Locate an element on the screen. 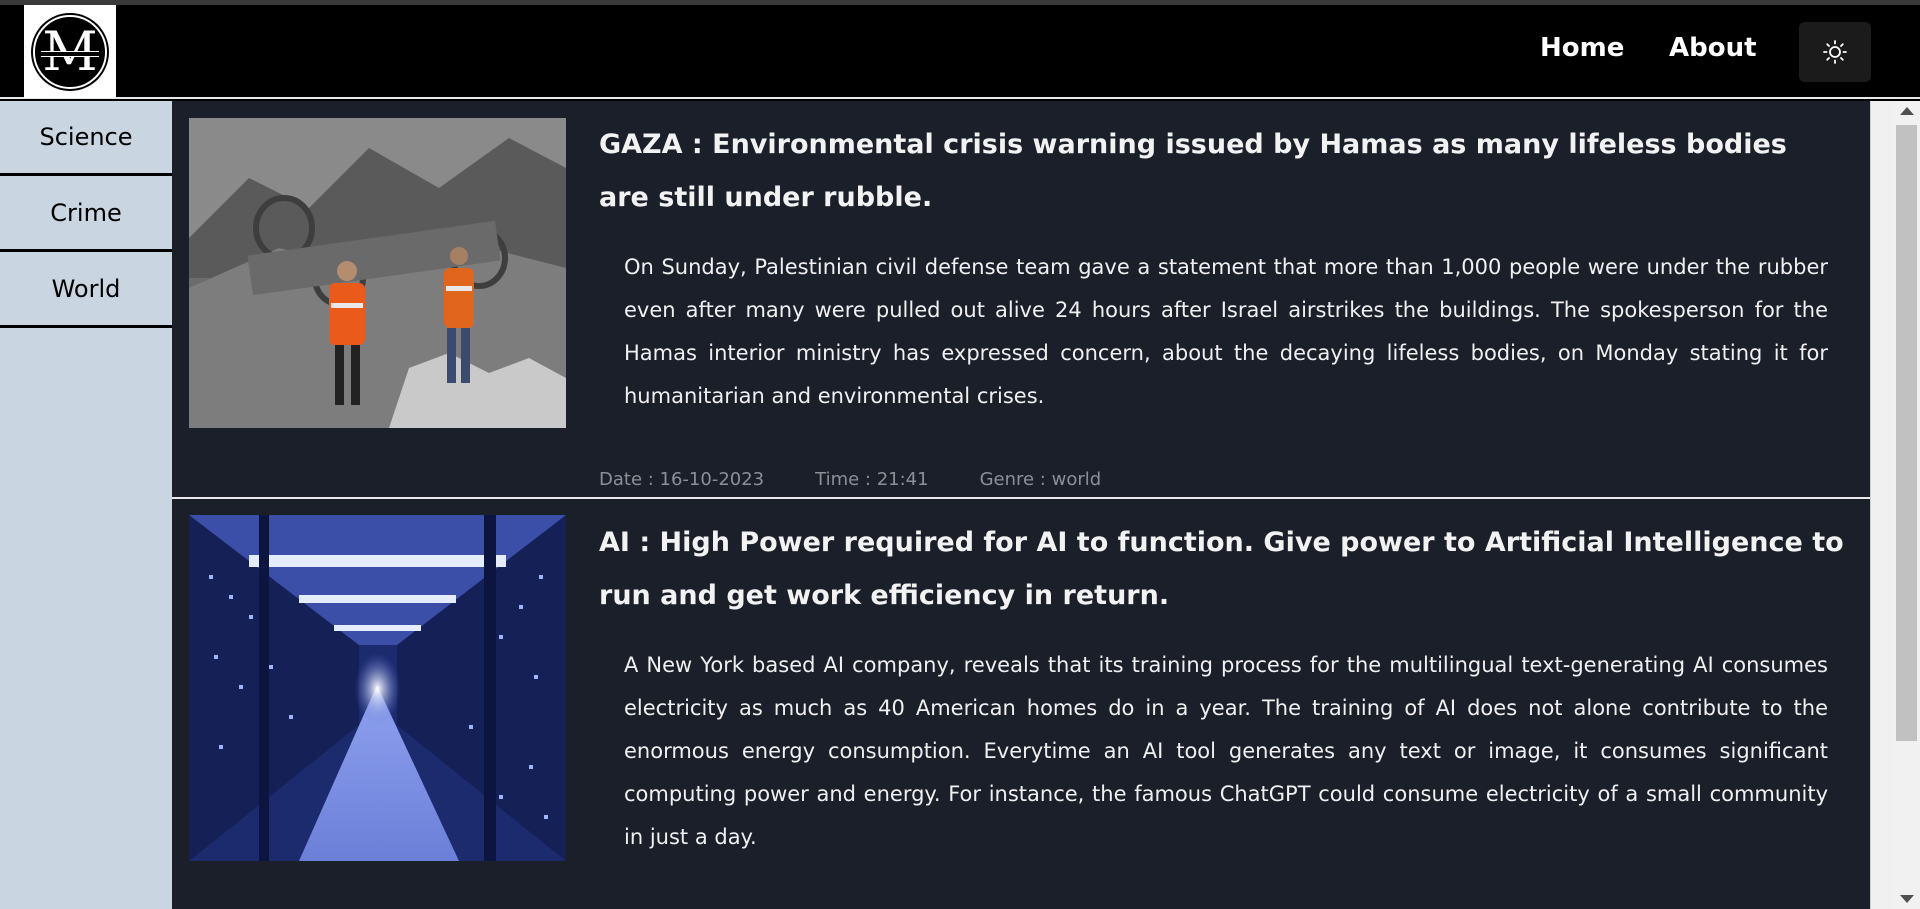 Image resolution: width=1920 pixels, height=909 pixels. theme-toggle-button is located at coordinates (1835, 52).